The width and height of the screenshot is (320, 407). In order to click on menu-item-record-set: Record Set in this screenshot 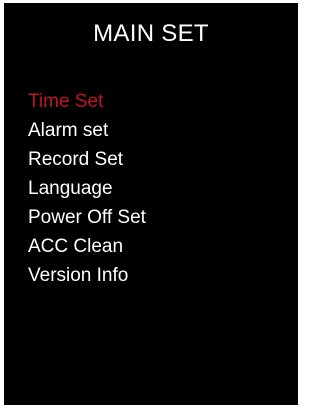, I will do `click(87, 159)`.